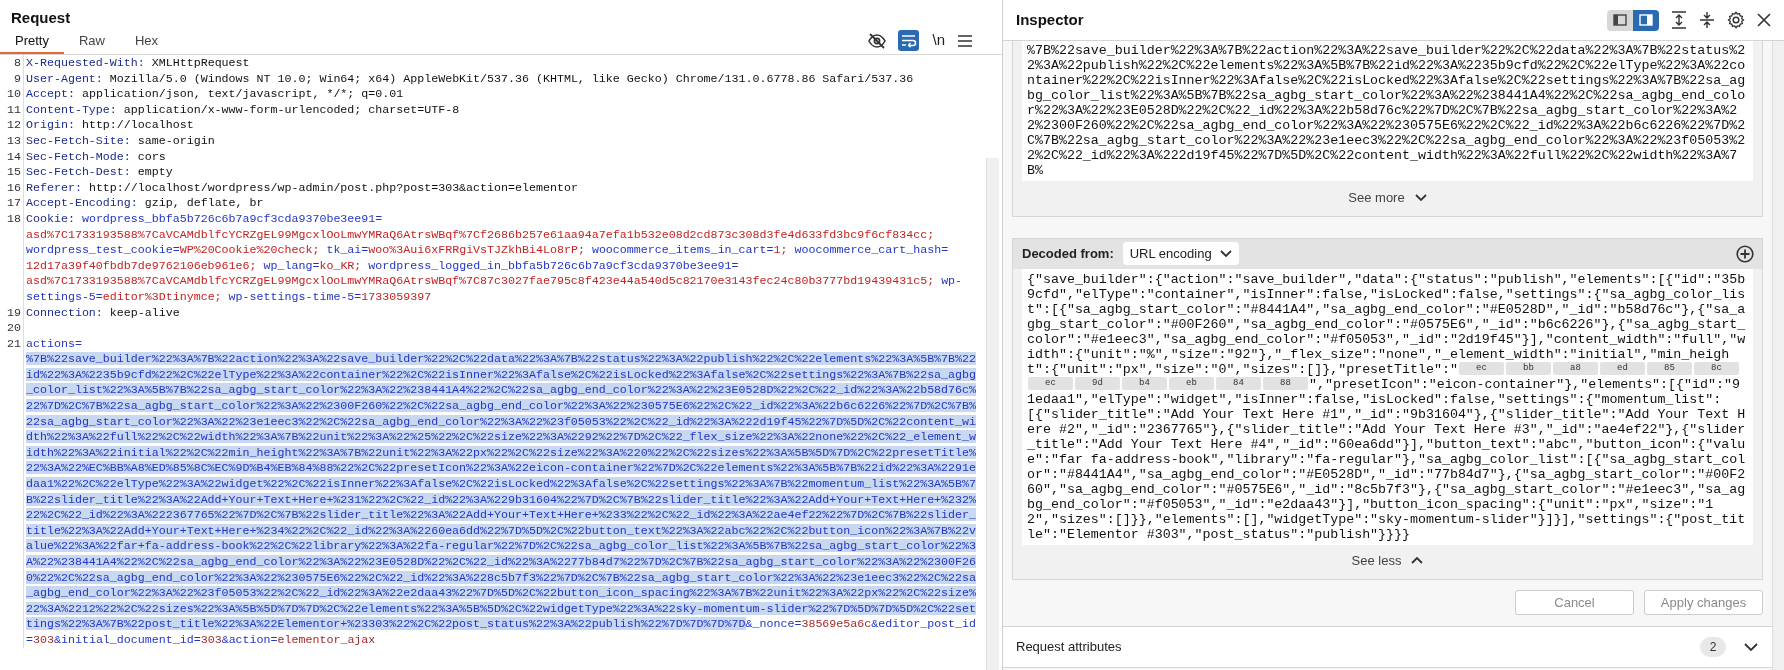 The width and height of the screenshot is (1784, 670). I want to click on section-label: Decoded from:, so click(1068, 253).